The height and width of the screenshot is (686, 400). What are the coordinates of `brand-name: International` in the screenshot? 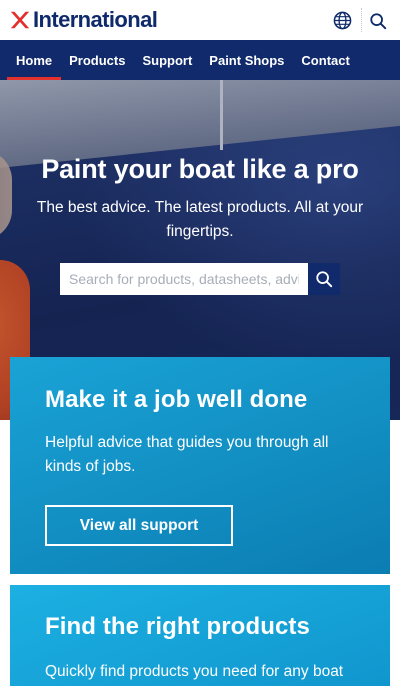 It's located at (95, 19).